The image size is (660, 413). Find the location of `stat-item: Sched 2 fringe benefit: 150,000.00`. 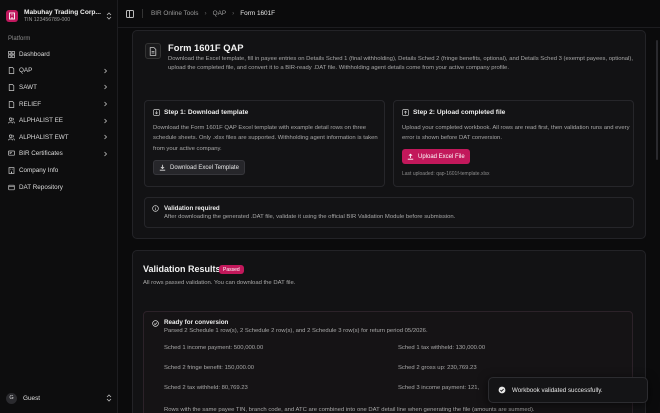

stat-item: Sched 2 fringe benefit: 150,000.00 is located at coordinates (209, 368).